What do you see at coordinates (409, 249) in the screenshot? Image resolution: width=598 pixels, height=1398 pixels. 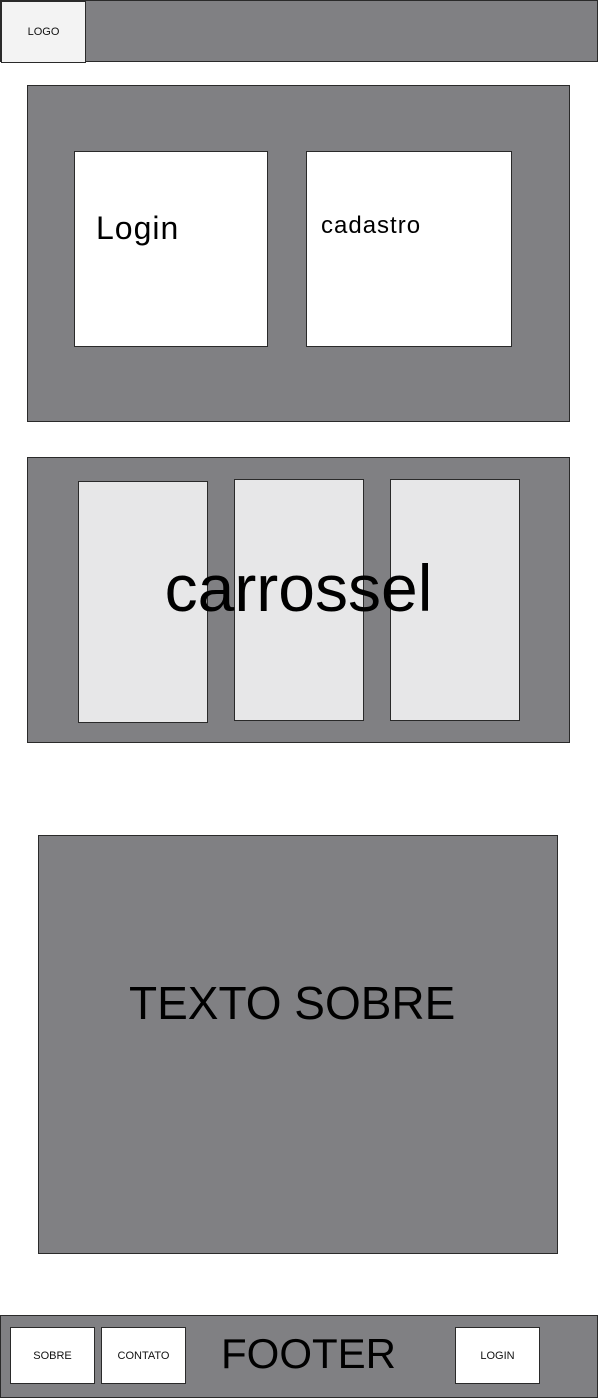 I see `cadastro-box: cadastro` at bounding box center [409, 249].